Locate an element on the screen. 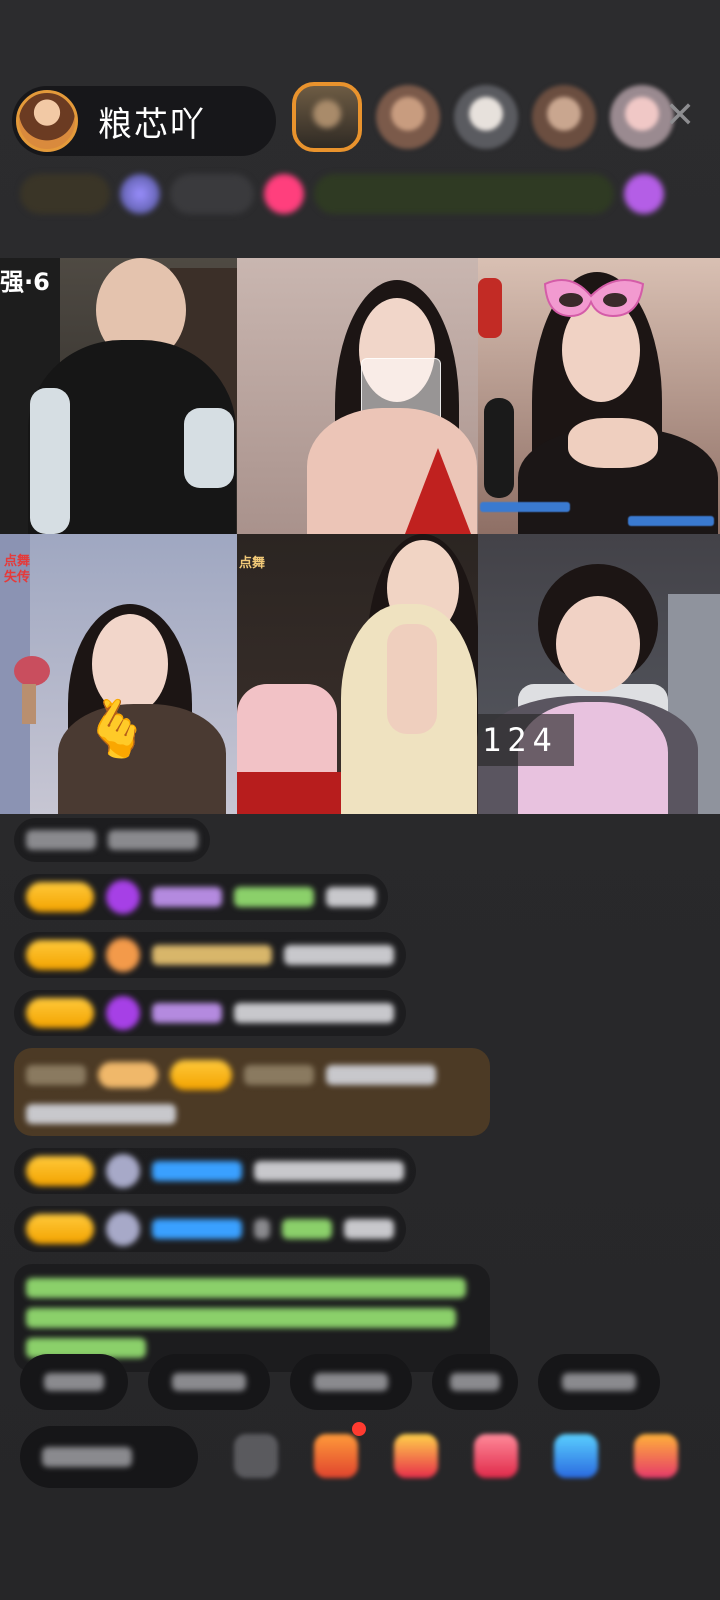  guest-tile: 🫰 点舞 失传 is located at coordinates (118, 674).